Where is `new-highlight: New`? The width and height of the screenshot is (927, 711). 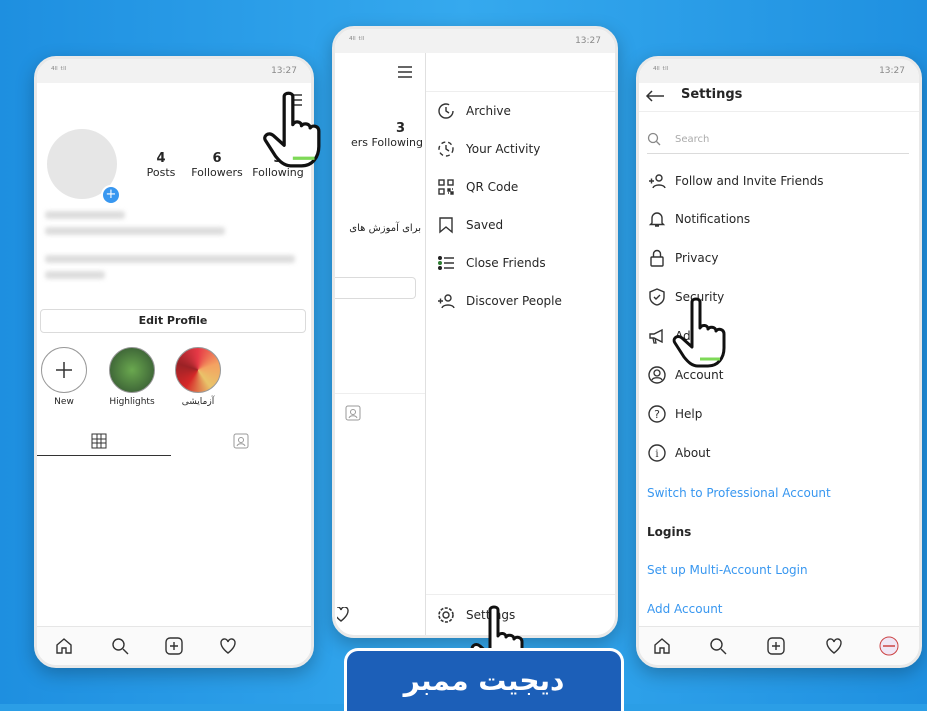 new-highlight: New is located at coordinates (64, 377).